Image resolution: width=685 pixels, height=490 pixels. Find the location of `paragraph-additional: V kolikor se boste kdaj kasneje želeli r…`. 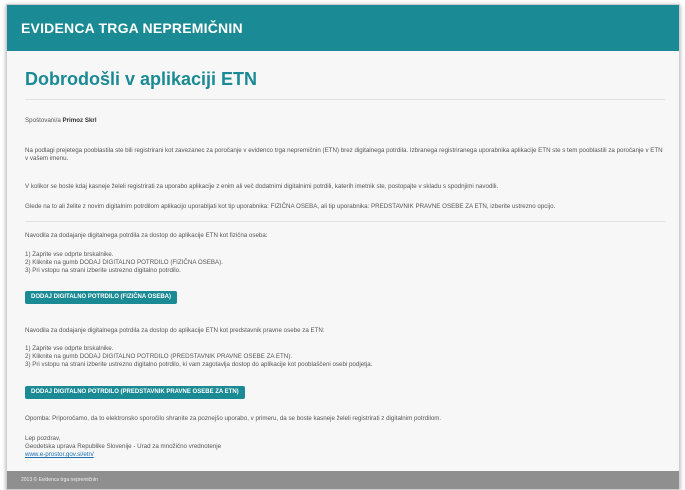

paragraph-additional: V kolikor se boste kdaj kasneje želeli r… is located at coordinates (262, 186).